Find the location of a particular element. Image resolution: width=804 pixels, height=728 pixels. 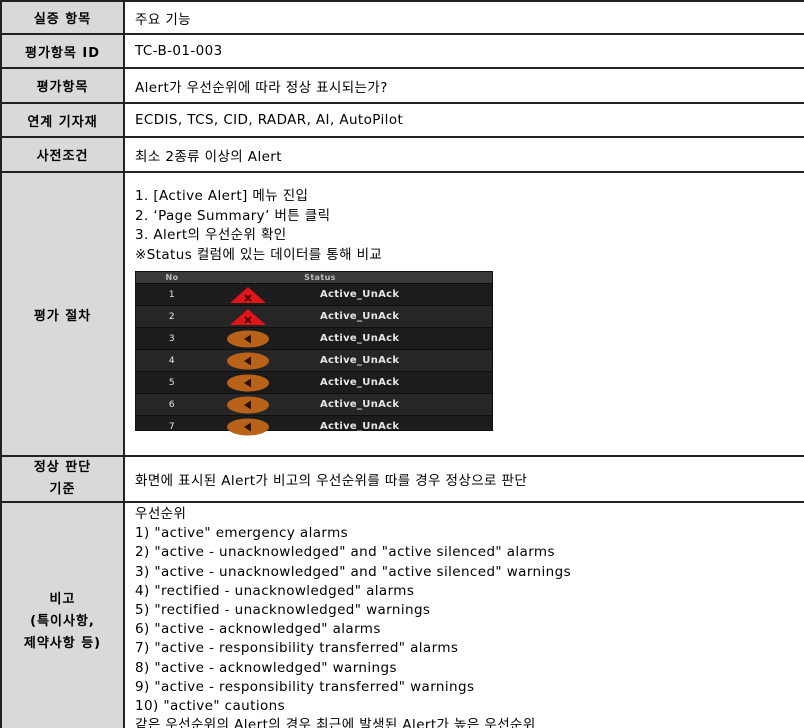

row-precondition: 사전조건 최소 2종류 이상의 Alert is located at coordinates (402, 154).